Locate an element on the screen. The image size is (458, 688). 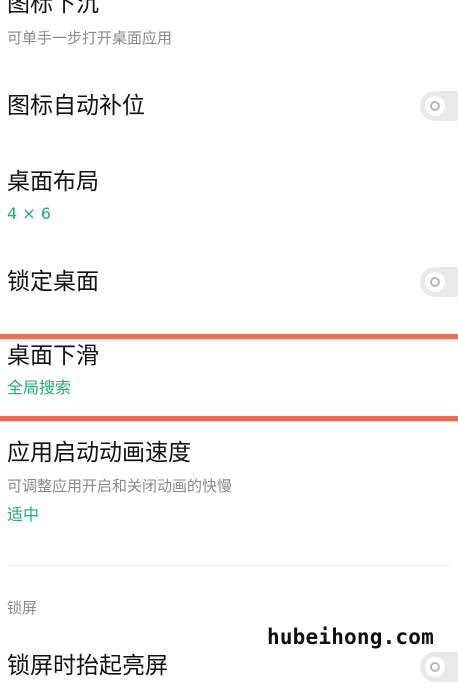
setting-icon-sink-title: 图标下沉 is located at coordinates (53, 8).